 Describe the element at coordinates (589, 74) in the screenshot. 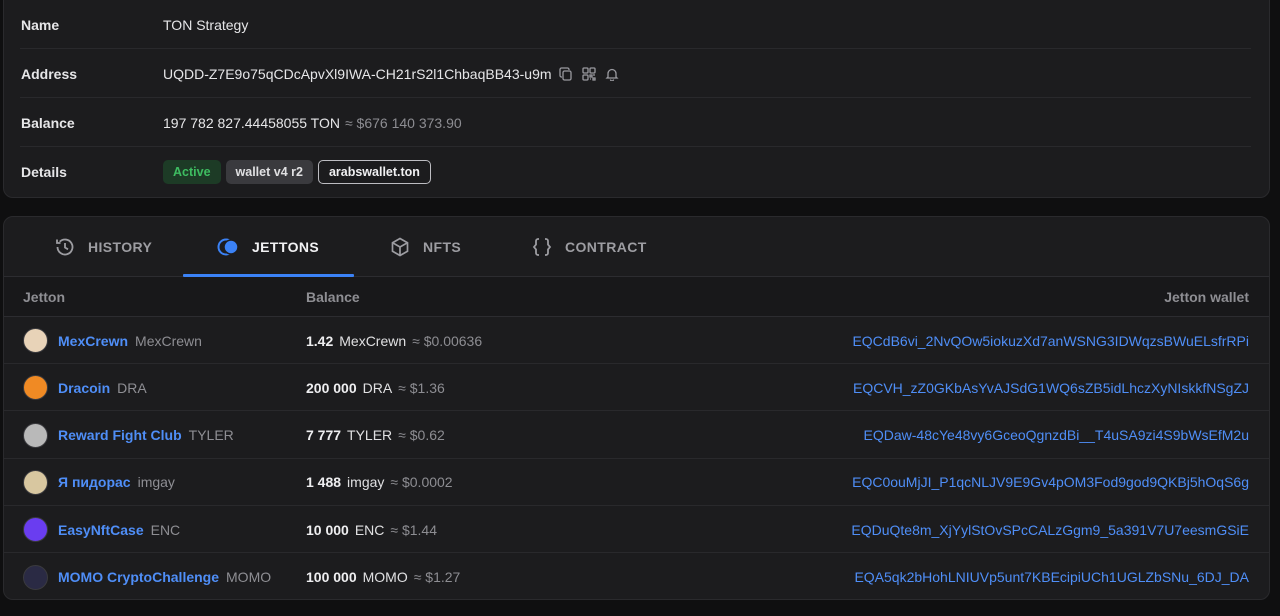

I see `qr-code-icon` at that location.